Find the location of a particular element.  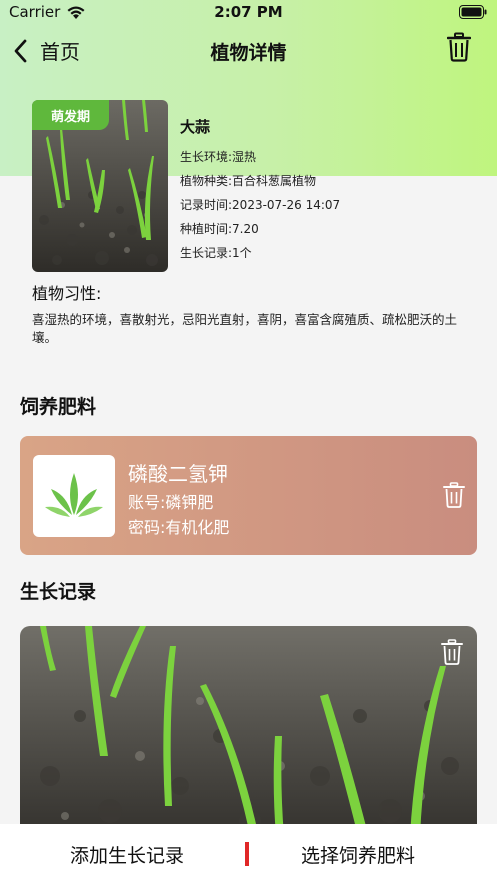

delete-record-button is located at coordinates (452, 654).